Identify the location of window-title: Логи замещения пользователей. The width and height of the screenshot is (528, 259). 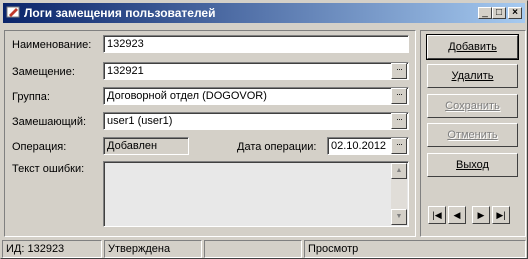
(120, 13).